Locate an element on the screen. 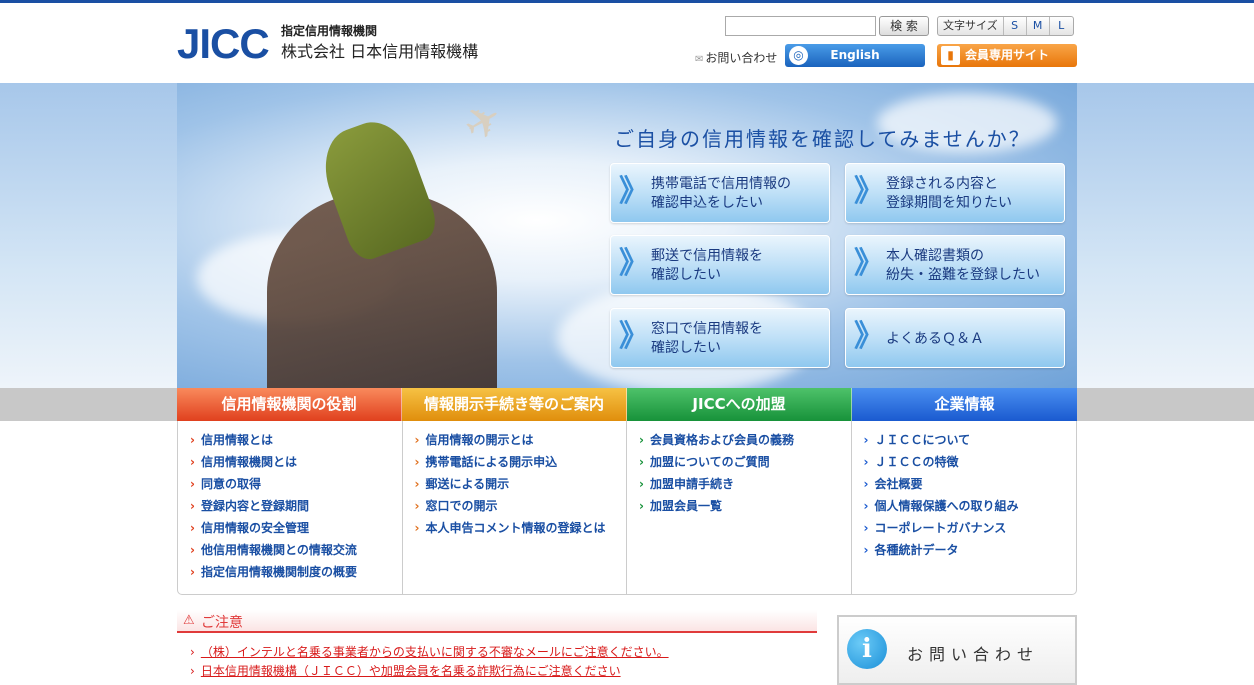 This screenshot has width=1254, height=685. menu-item: 本人申告コメント情報の登録とは is located at coordinates (521, 528).